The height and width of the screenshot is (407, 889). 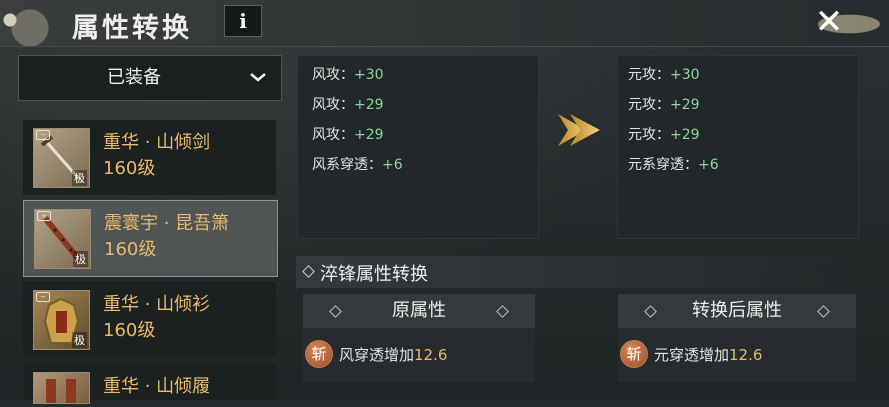 What do you see at coordinates (167, 223) in the screenshot?
I see `equipment-name: 震寰宇 · 昆吾箫` at bounding box center [167, 223].